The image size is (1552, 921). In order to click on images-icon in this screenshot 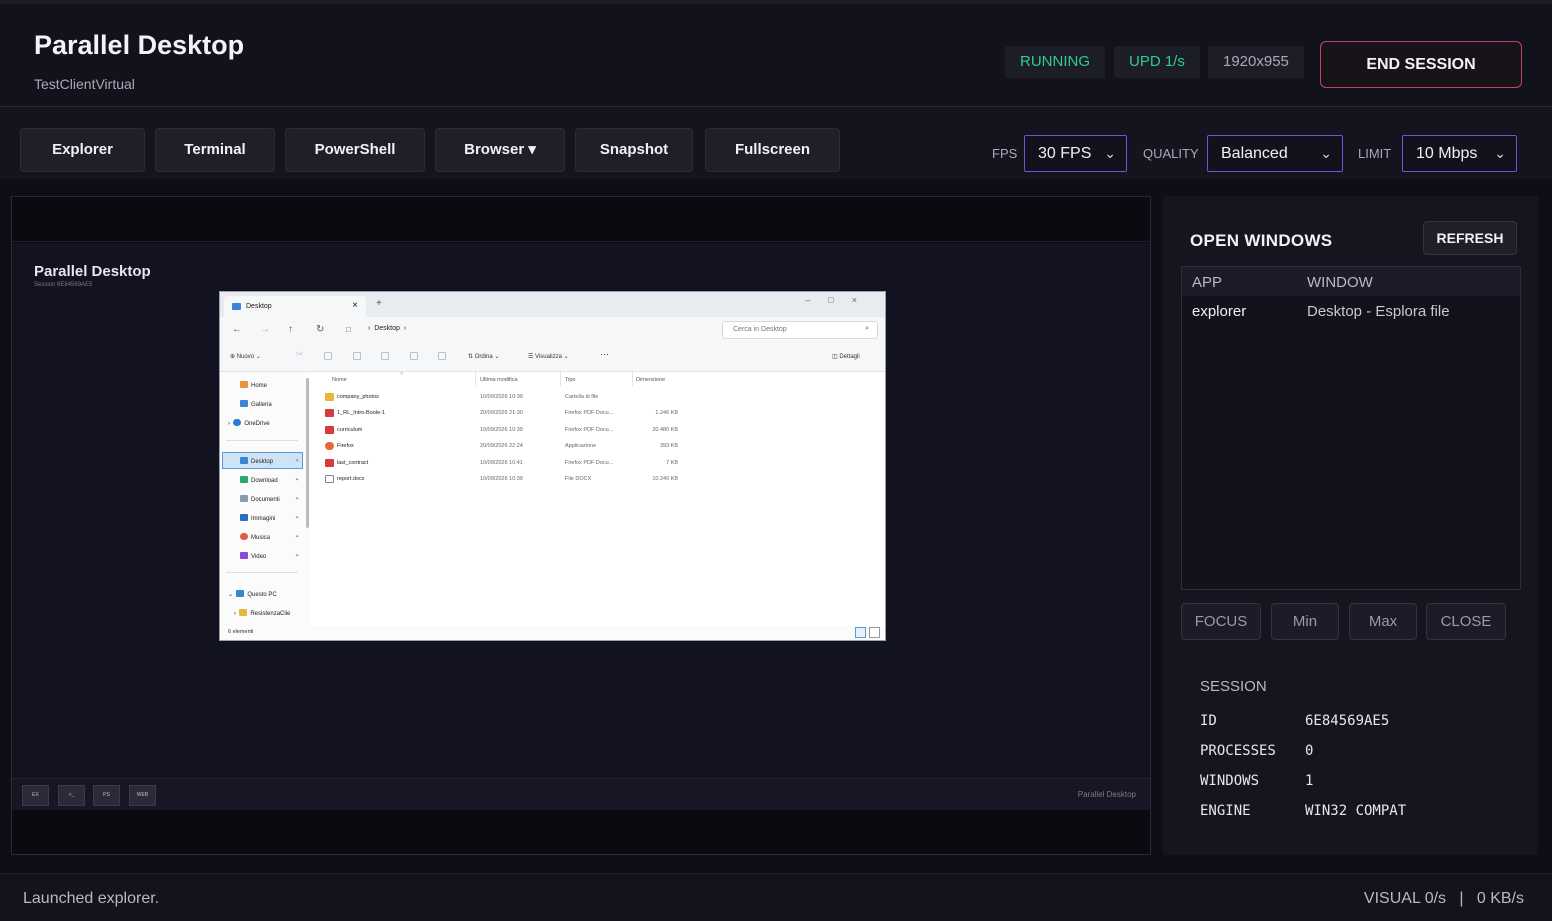, I will do `click(244, 517)`.